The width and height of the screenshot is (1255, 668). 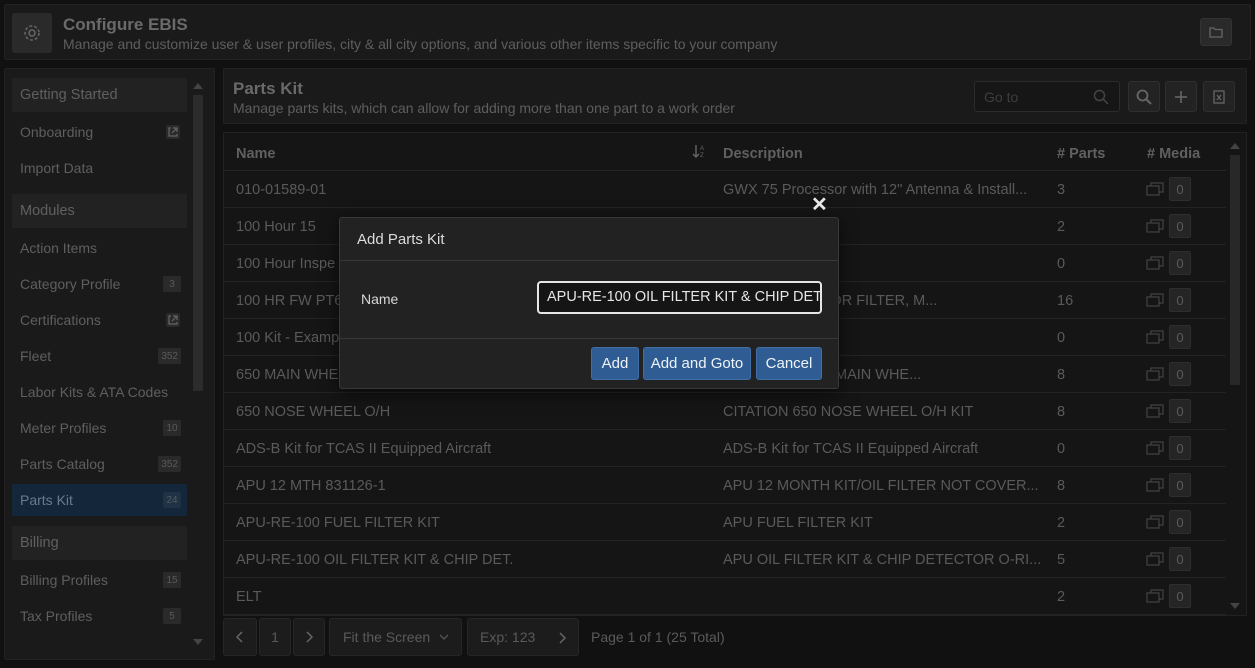 What do you see at coordinates (32, 33) in the screenshot?
I see `gear-icon` at bounding box center [32, 33].